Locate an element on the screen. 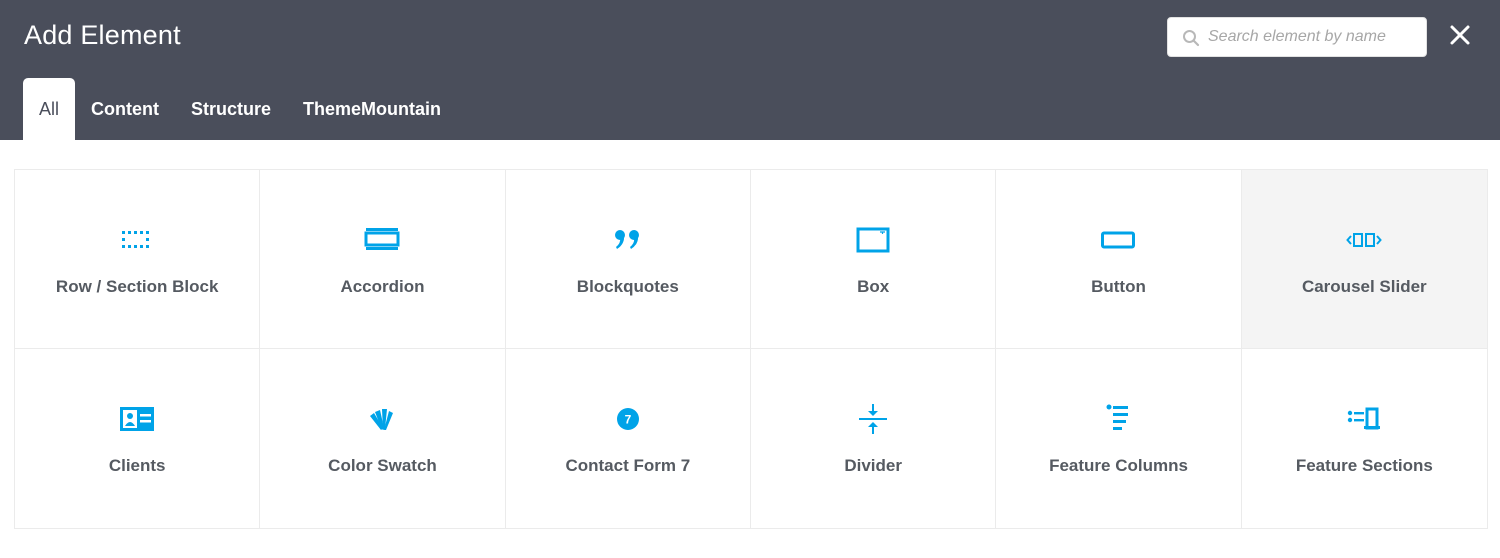 This screenshot has height=558, width=1500. tab-structure: Structure is located at coordinates (231, 109).